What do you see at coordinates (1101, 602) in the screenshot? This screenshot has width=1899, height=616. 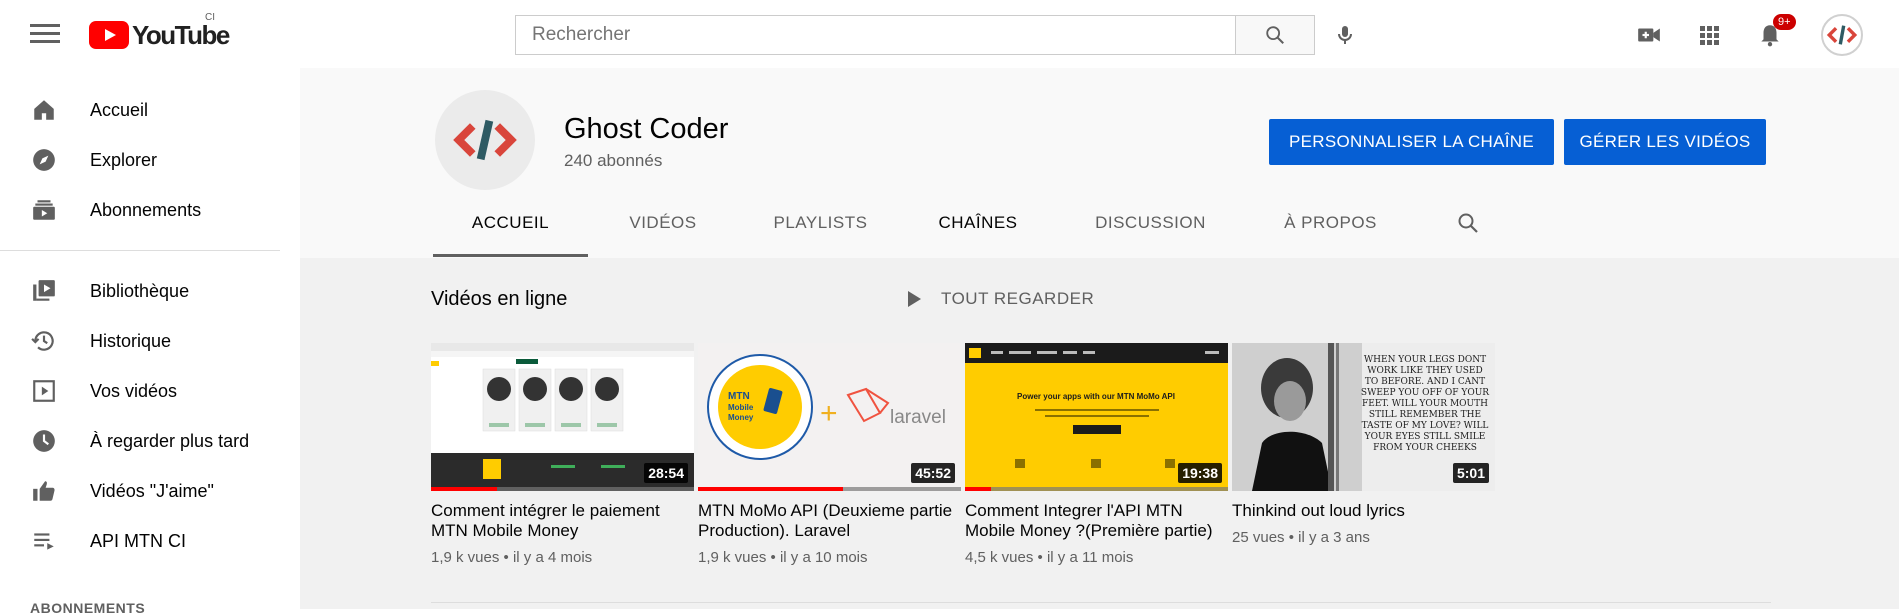 I see `shelf-divider` at bounding box center [1101, 602].